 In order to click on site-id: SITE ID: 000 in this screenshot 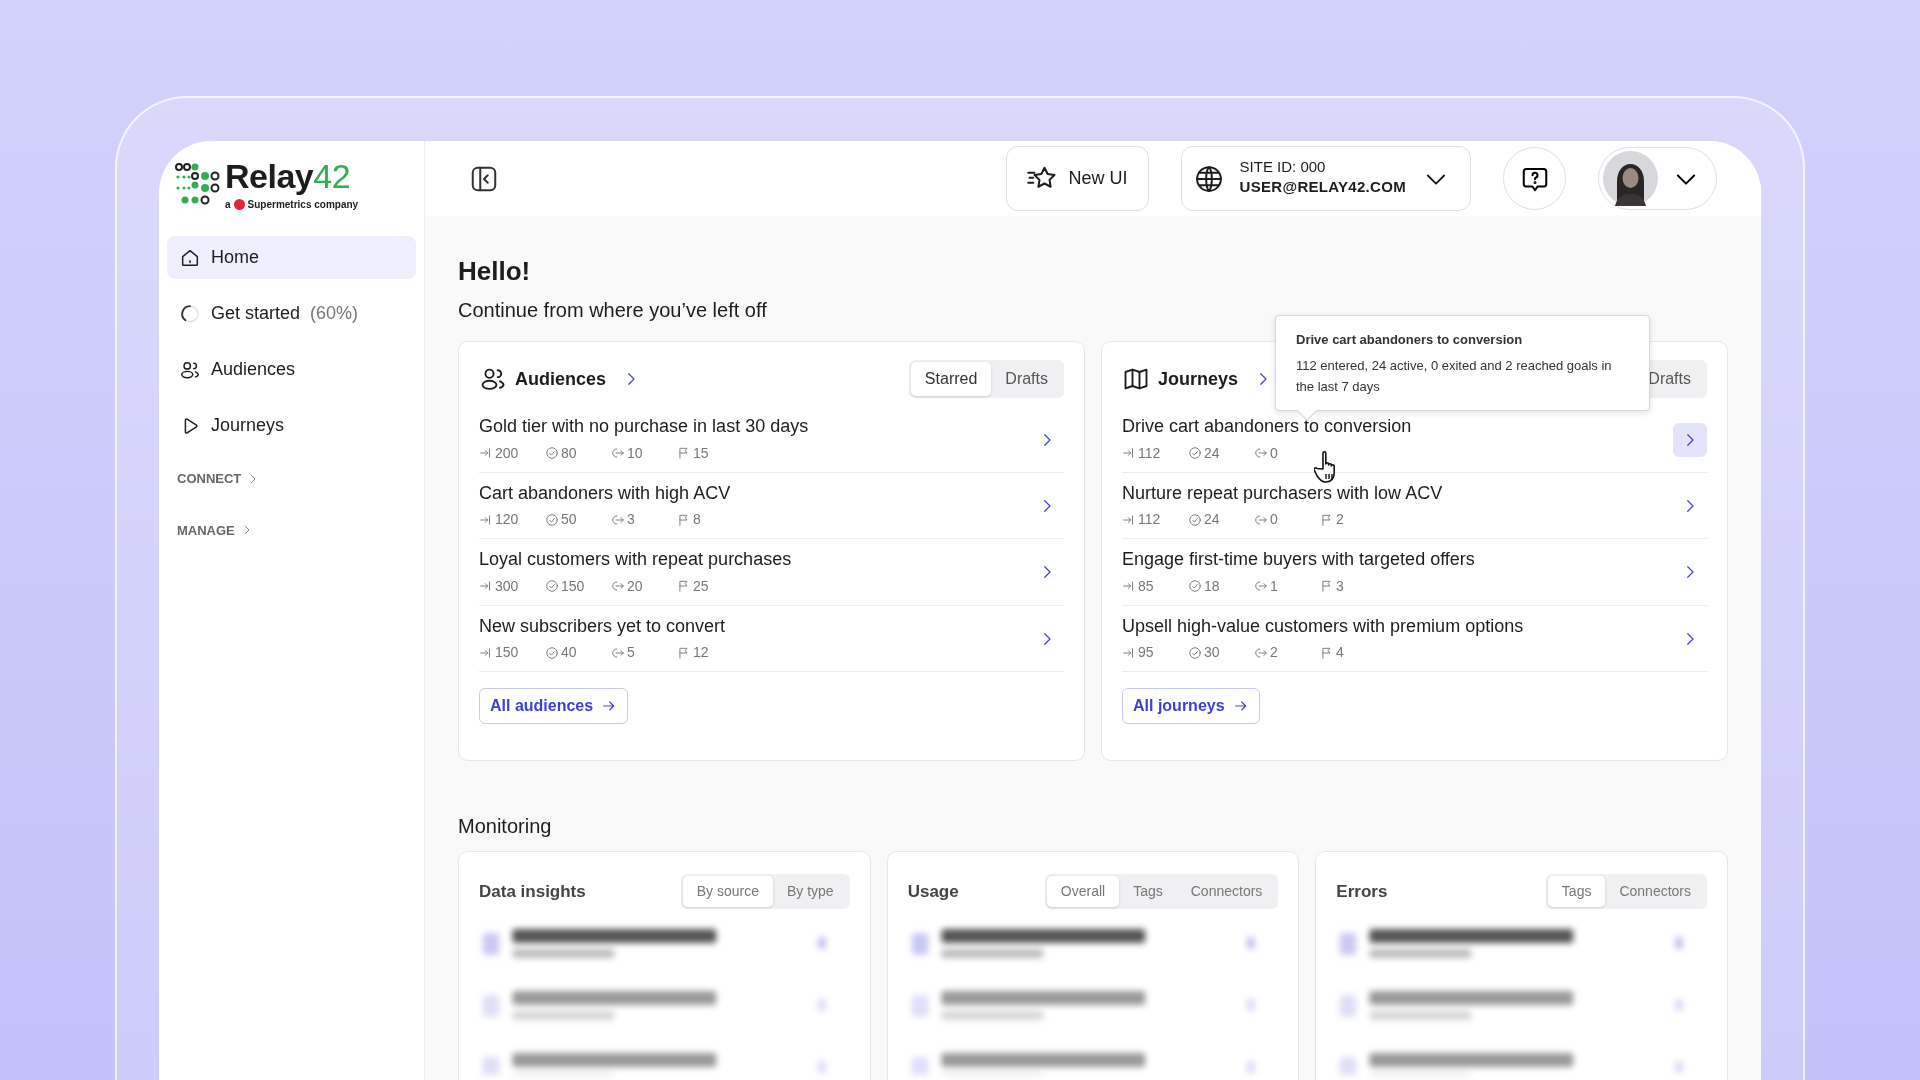, I will do `click(1283, 167)`.